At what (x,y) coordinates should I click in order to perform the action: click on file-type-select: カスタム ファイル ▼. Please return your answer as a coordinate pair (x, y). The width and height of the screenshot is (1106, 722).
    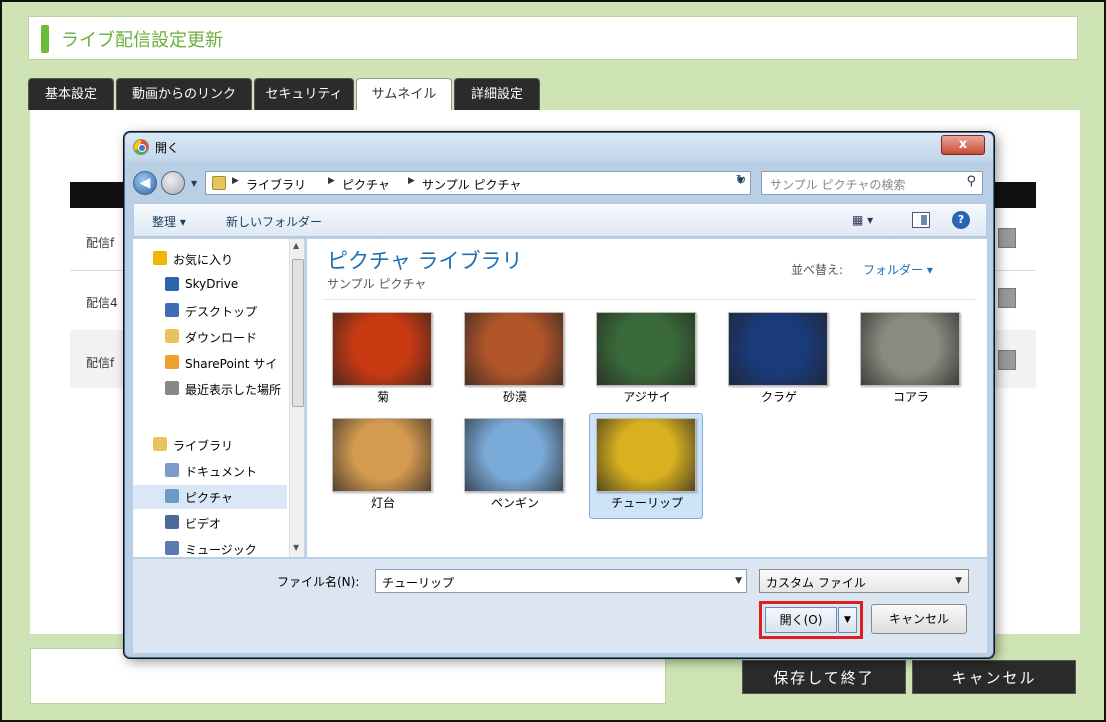
    Looking at the image, I should click on (864, 581).